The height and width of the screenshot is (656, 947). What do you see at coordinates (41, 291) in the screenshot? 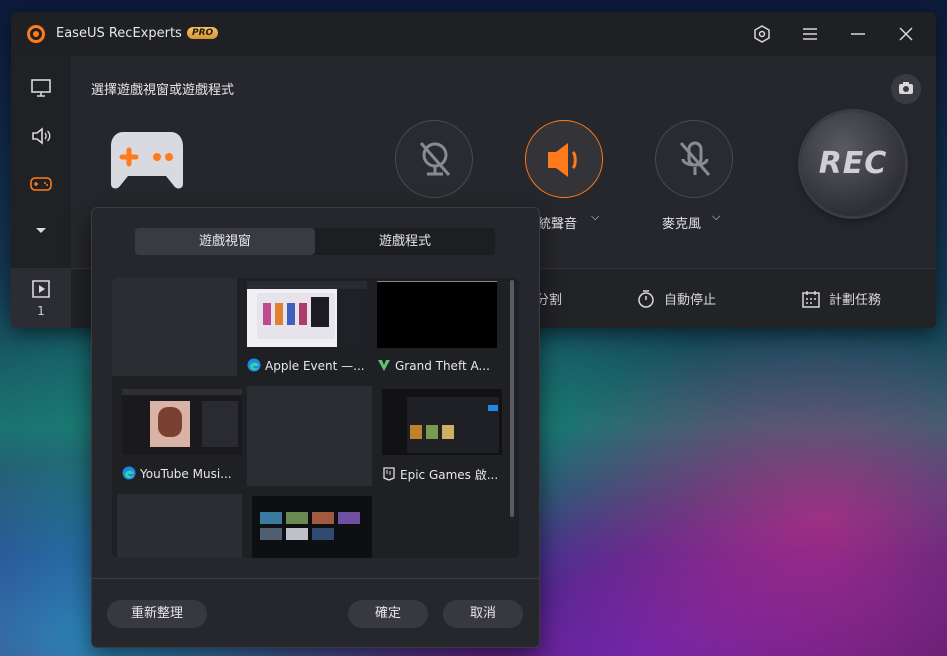
I see `video-file-icon` at bounding box center [41, 291].